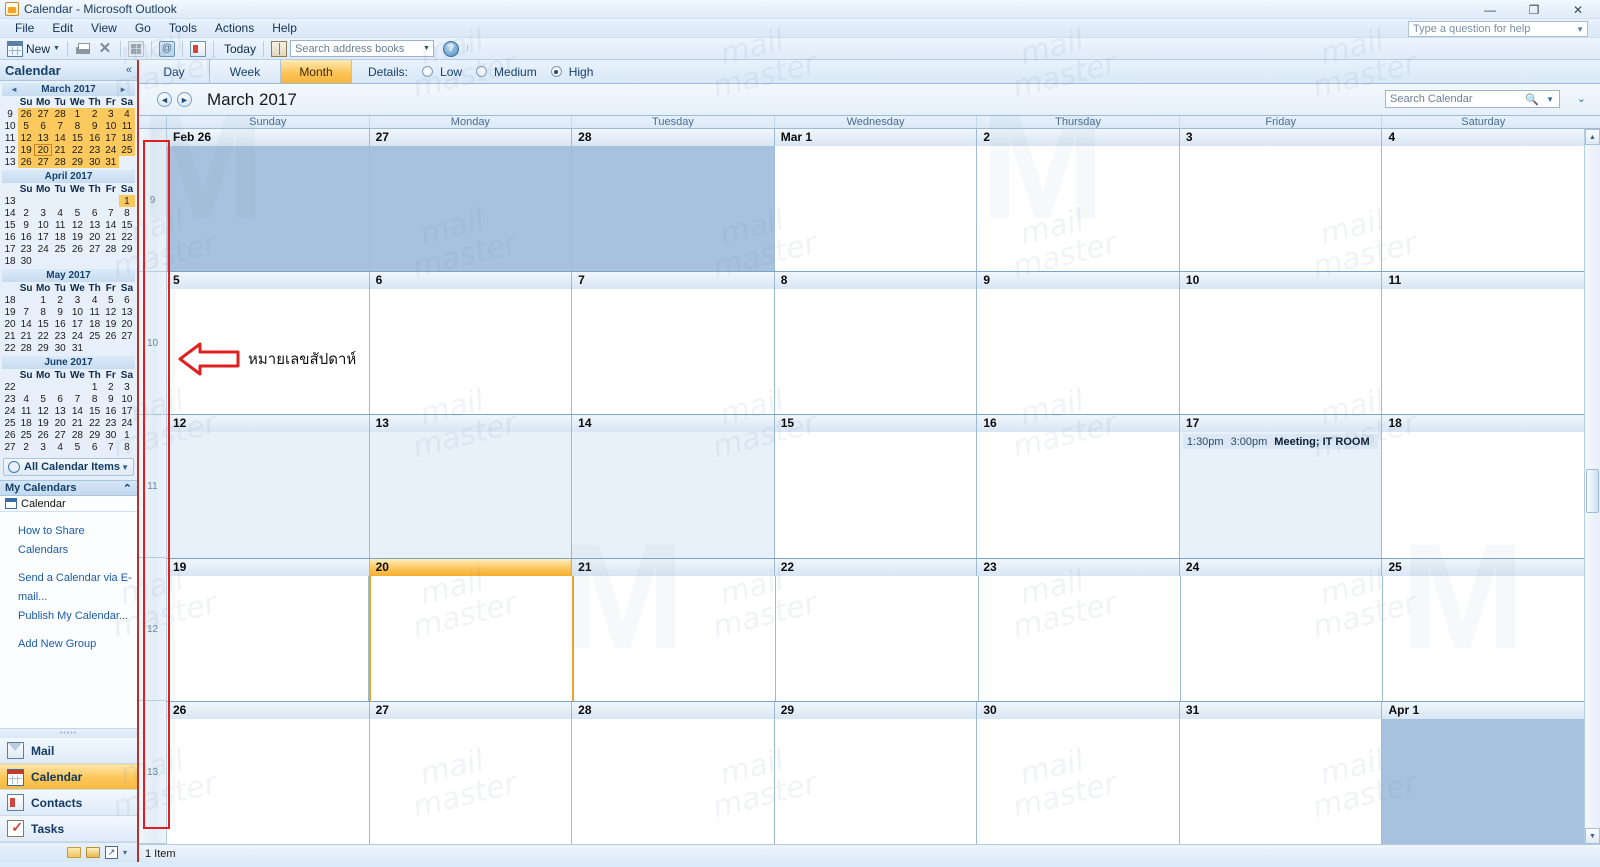 Image resolution: width=1600 pixels, height=867 pixels. I want to click on day-number-header: 23, so click(1078, 567).